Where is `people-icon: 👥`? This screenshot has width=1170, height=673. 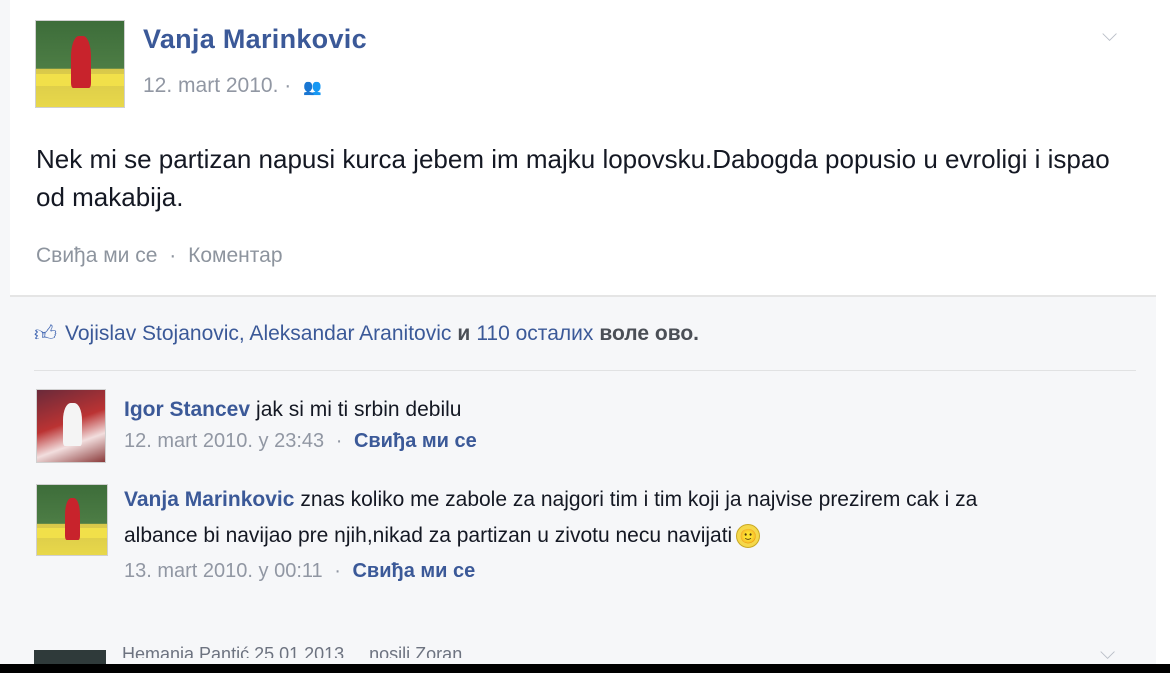 people-icon: 👥 is located at coordinates (312, 87).